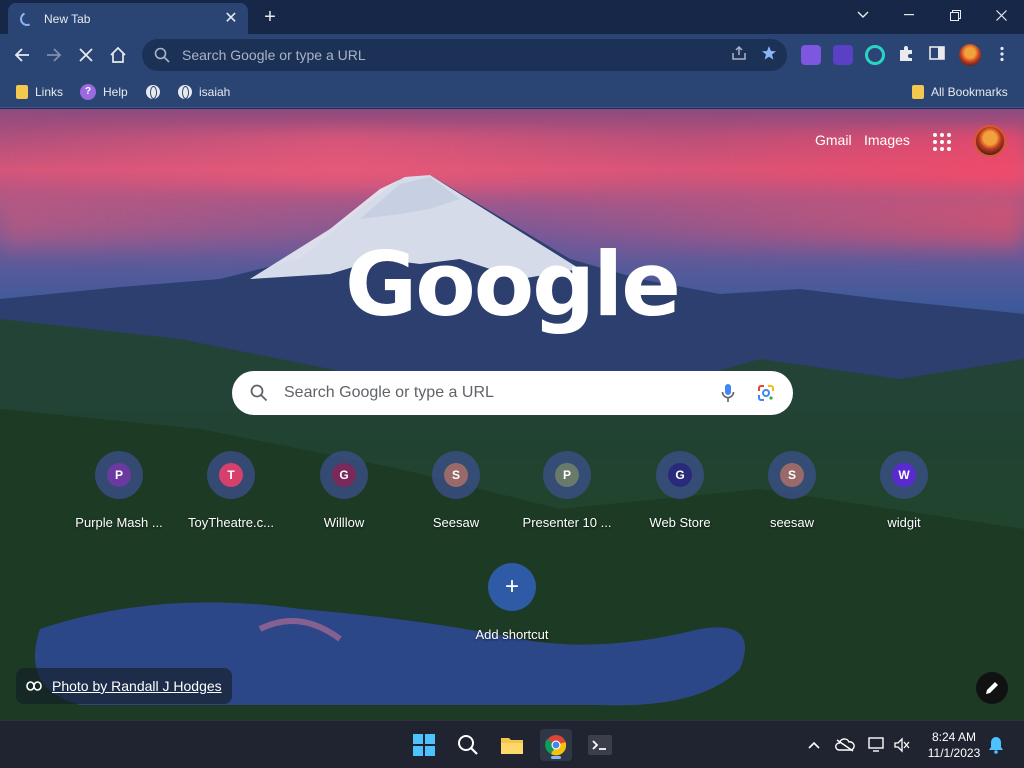 The width and height of the screenshot is (1024, 768). What do you see at coordinates (231, 19) in the screenshot?
I see `tab-close-button: ✕` at bounding box center [231, 19].